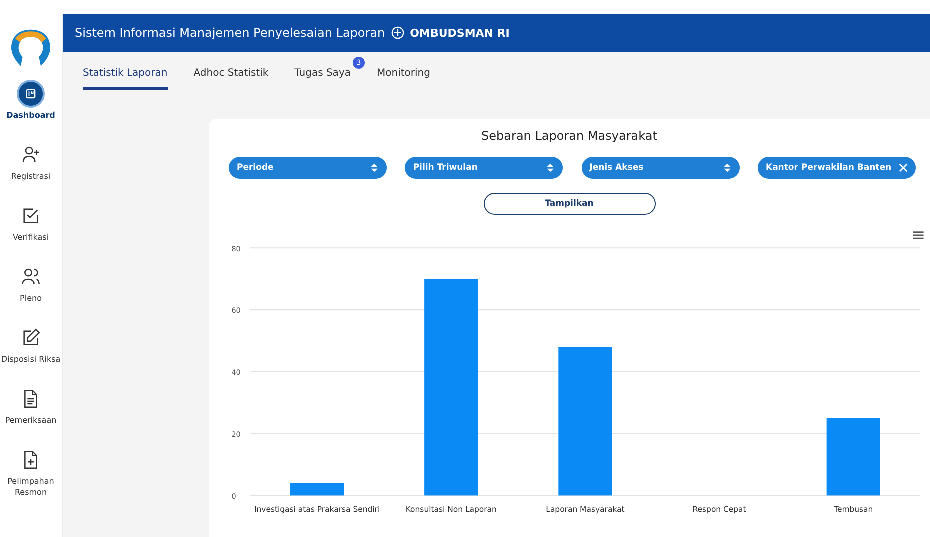 This screenshot has height=537, width=930. Describe the element at coordinates (308, 168) in the screenshot. I see `filter-select: Periode` at that location.